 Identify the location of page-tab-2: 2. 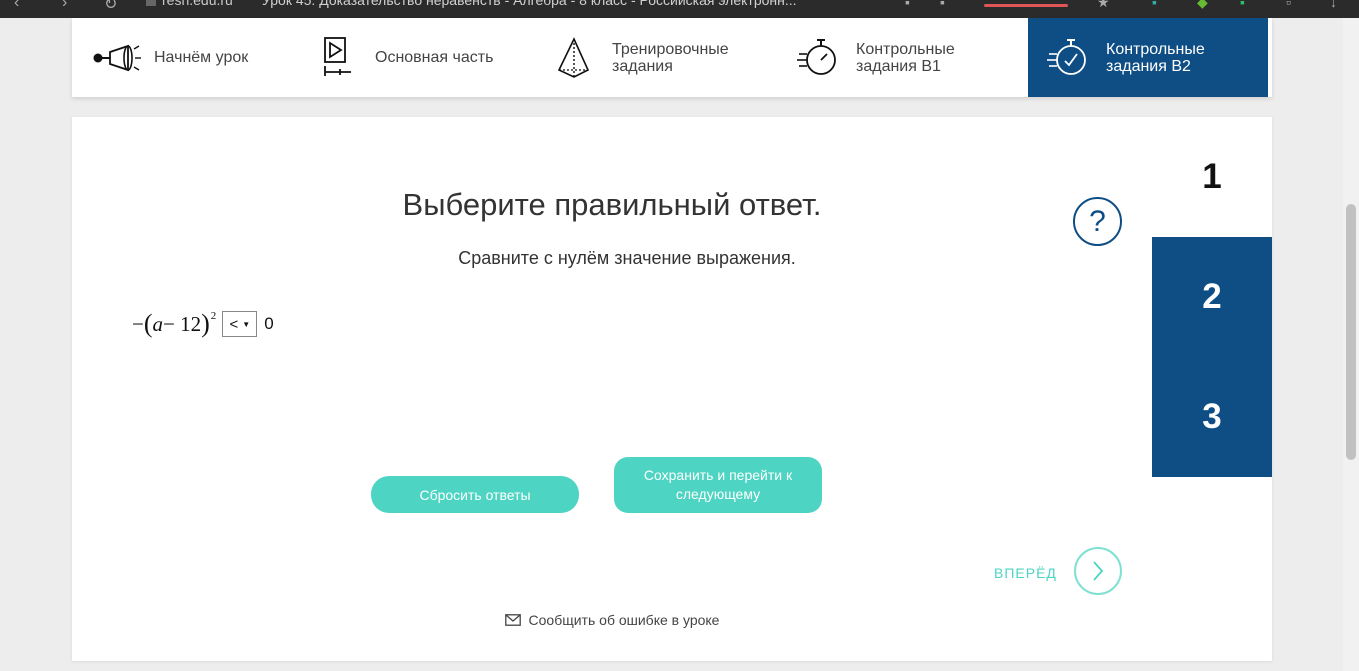
(1212, 297).